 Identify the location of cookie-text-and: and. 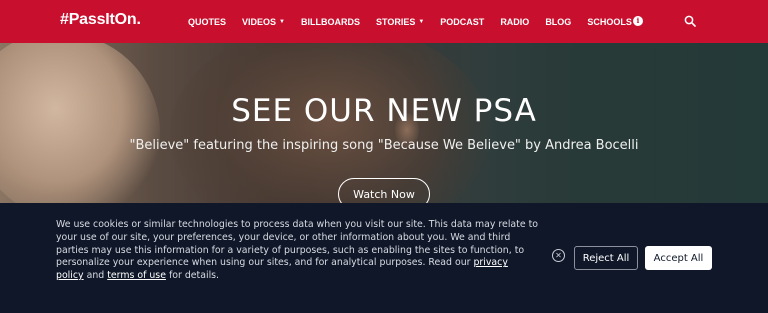
(95, 276).